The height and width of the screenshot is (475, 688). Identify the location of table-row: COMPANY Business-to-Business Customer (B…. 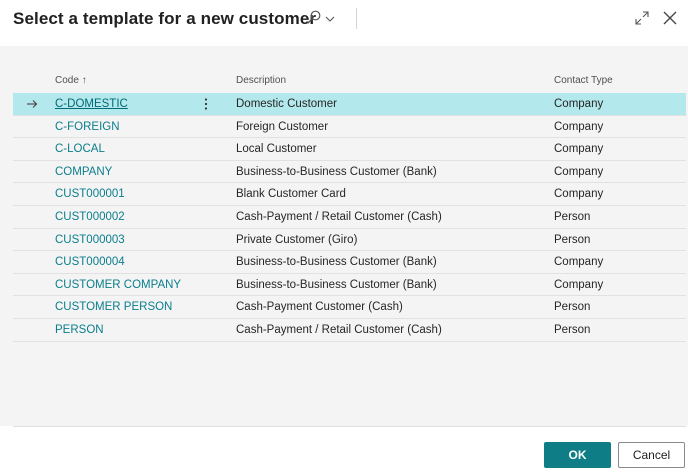
(349, 172).